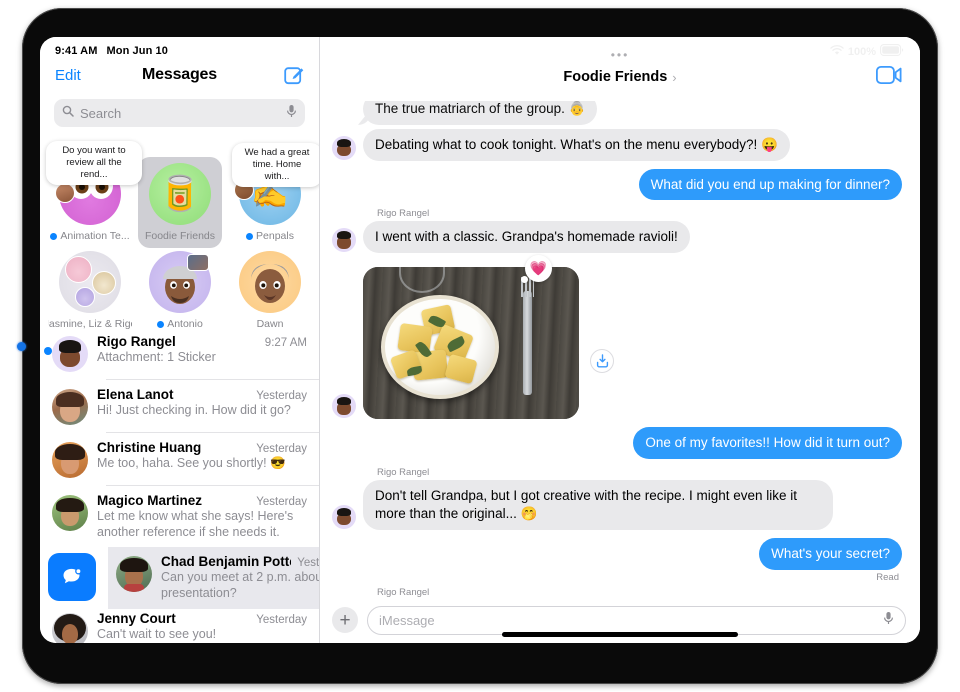 This screenshot has height=692, width=960. What do you see at coordinates (620, 634) in the screenshot?
I see `home-indicator` at bounding box center [620, 634].